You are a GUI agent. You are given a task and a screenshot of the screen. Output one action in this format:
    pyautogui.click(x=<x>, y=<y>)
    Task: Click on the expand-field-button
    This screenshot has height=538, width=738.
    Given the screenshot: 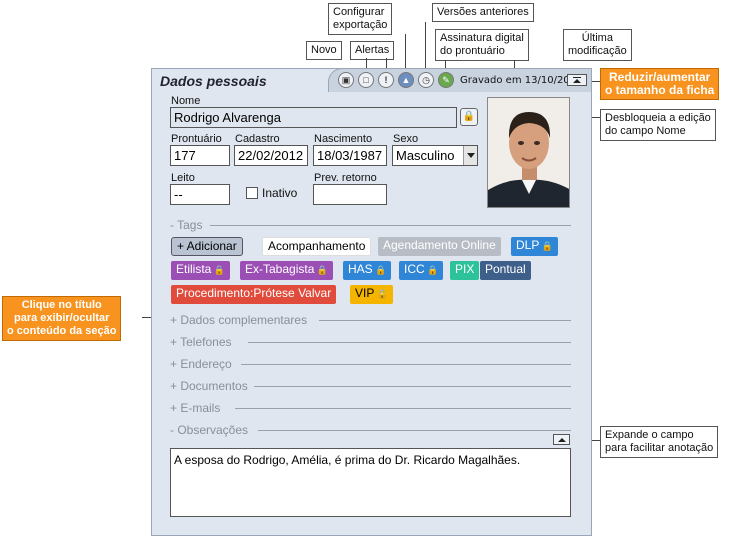 What is the action you would take?
    pyautogui.click(x=561, y=439)
    